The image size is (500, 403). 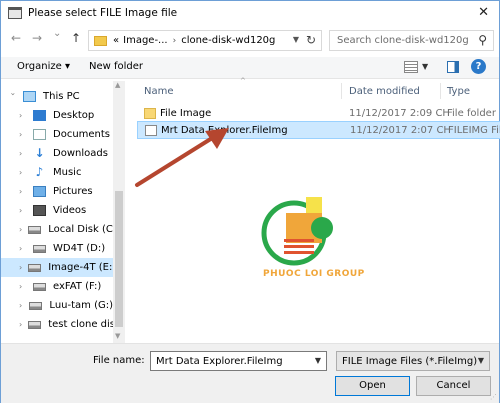 What do you see at coordinates (311, 40) in the screenshot?
I see `refresh-icon: ↻` at bounding box center [311, 40].